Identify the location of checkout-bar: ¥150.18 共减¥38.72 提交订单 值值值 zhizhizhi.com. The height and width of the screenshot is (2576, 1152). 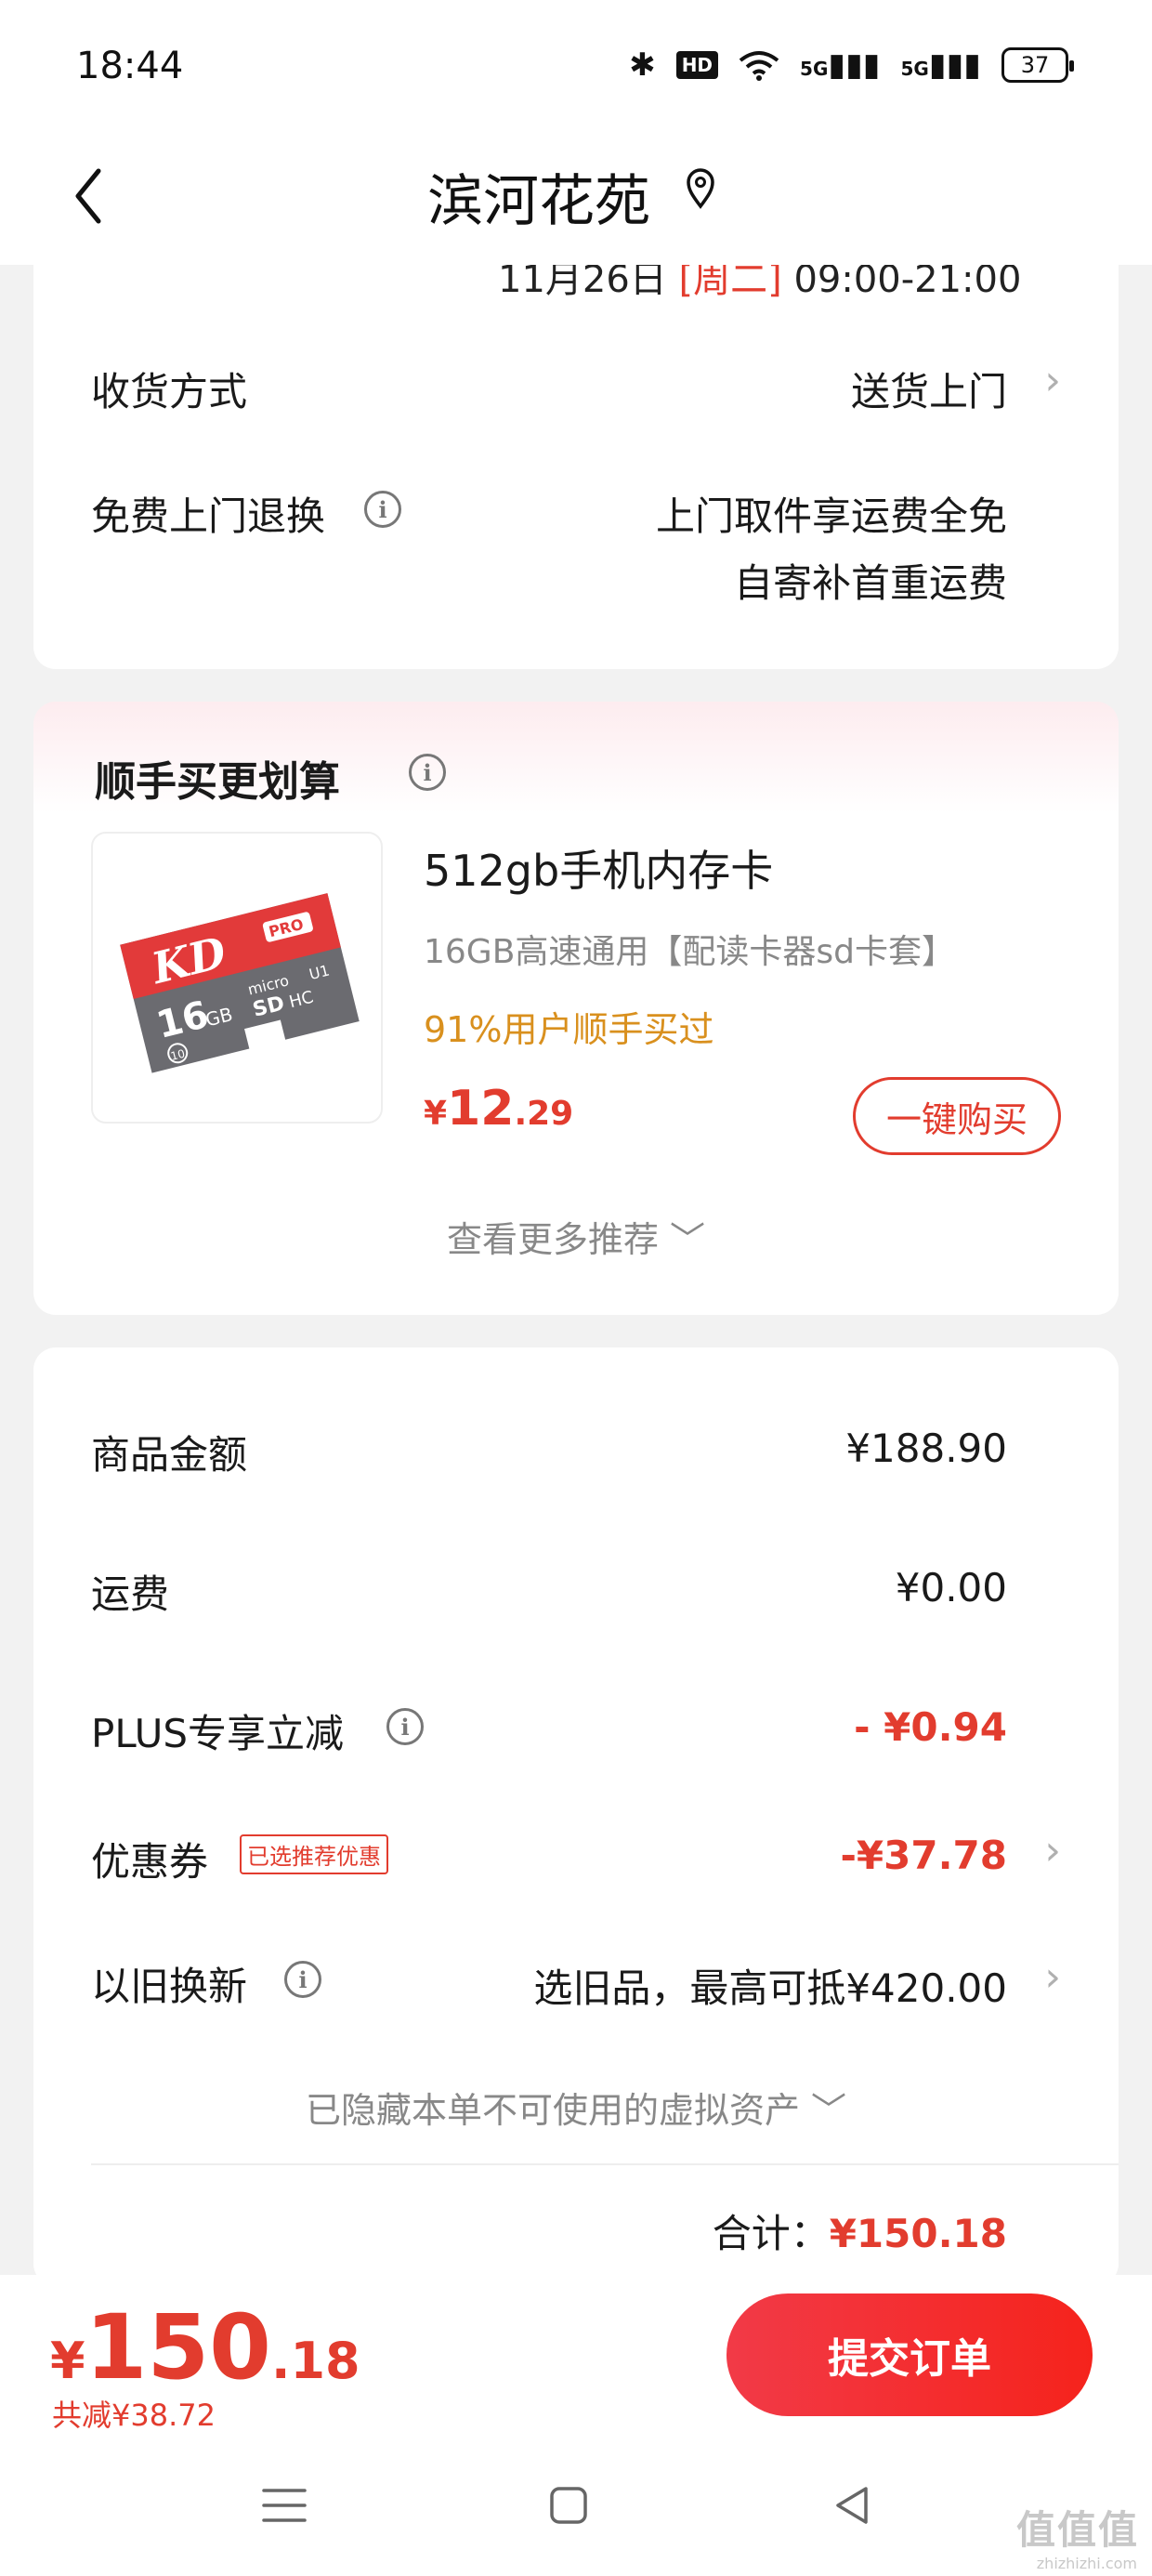
(576, 2425).